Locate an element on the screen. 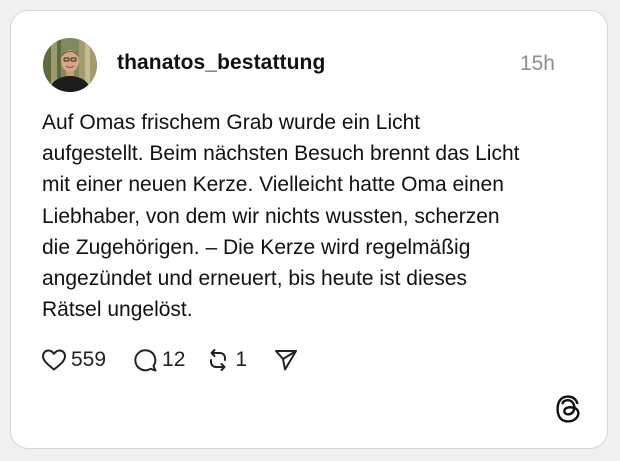 Image resolution: width=620 pixels, height=461 pixels. like-button: 559 is located at coordinates (73, 360).